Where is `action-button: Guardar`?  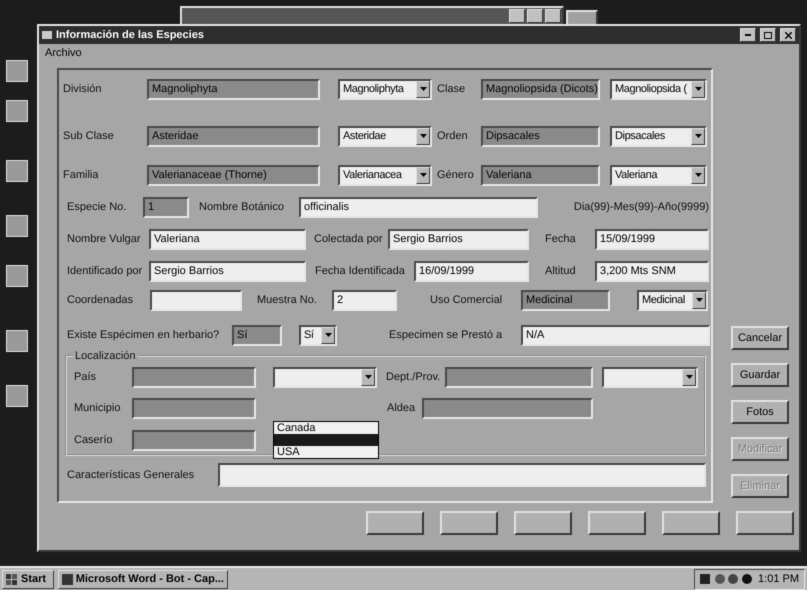
action-button: Guardar is located at coordinates (760, 375).